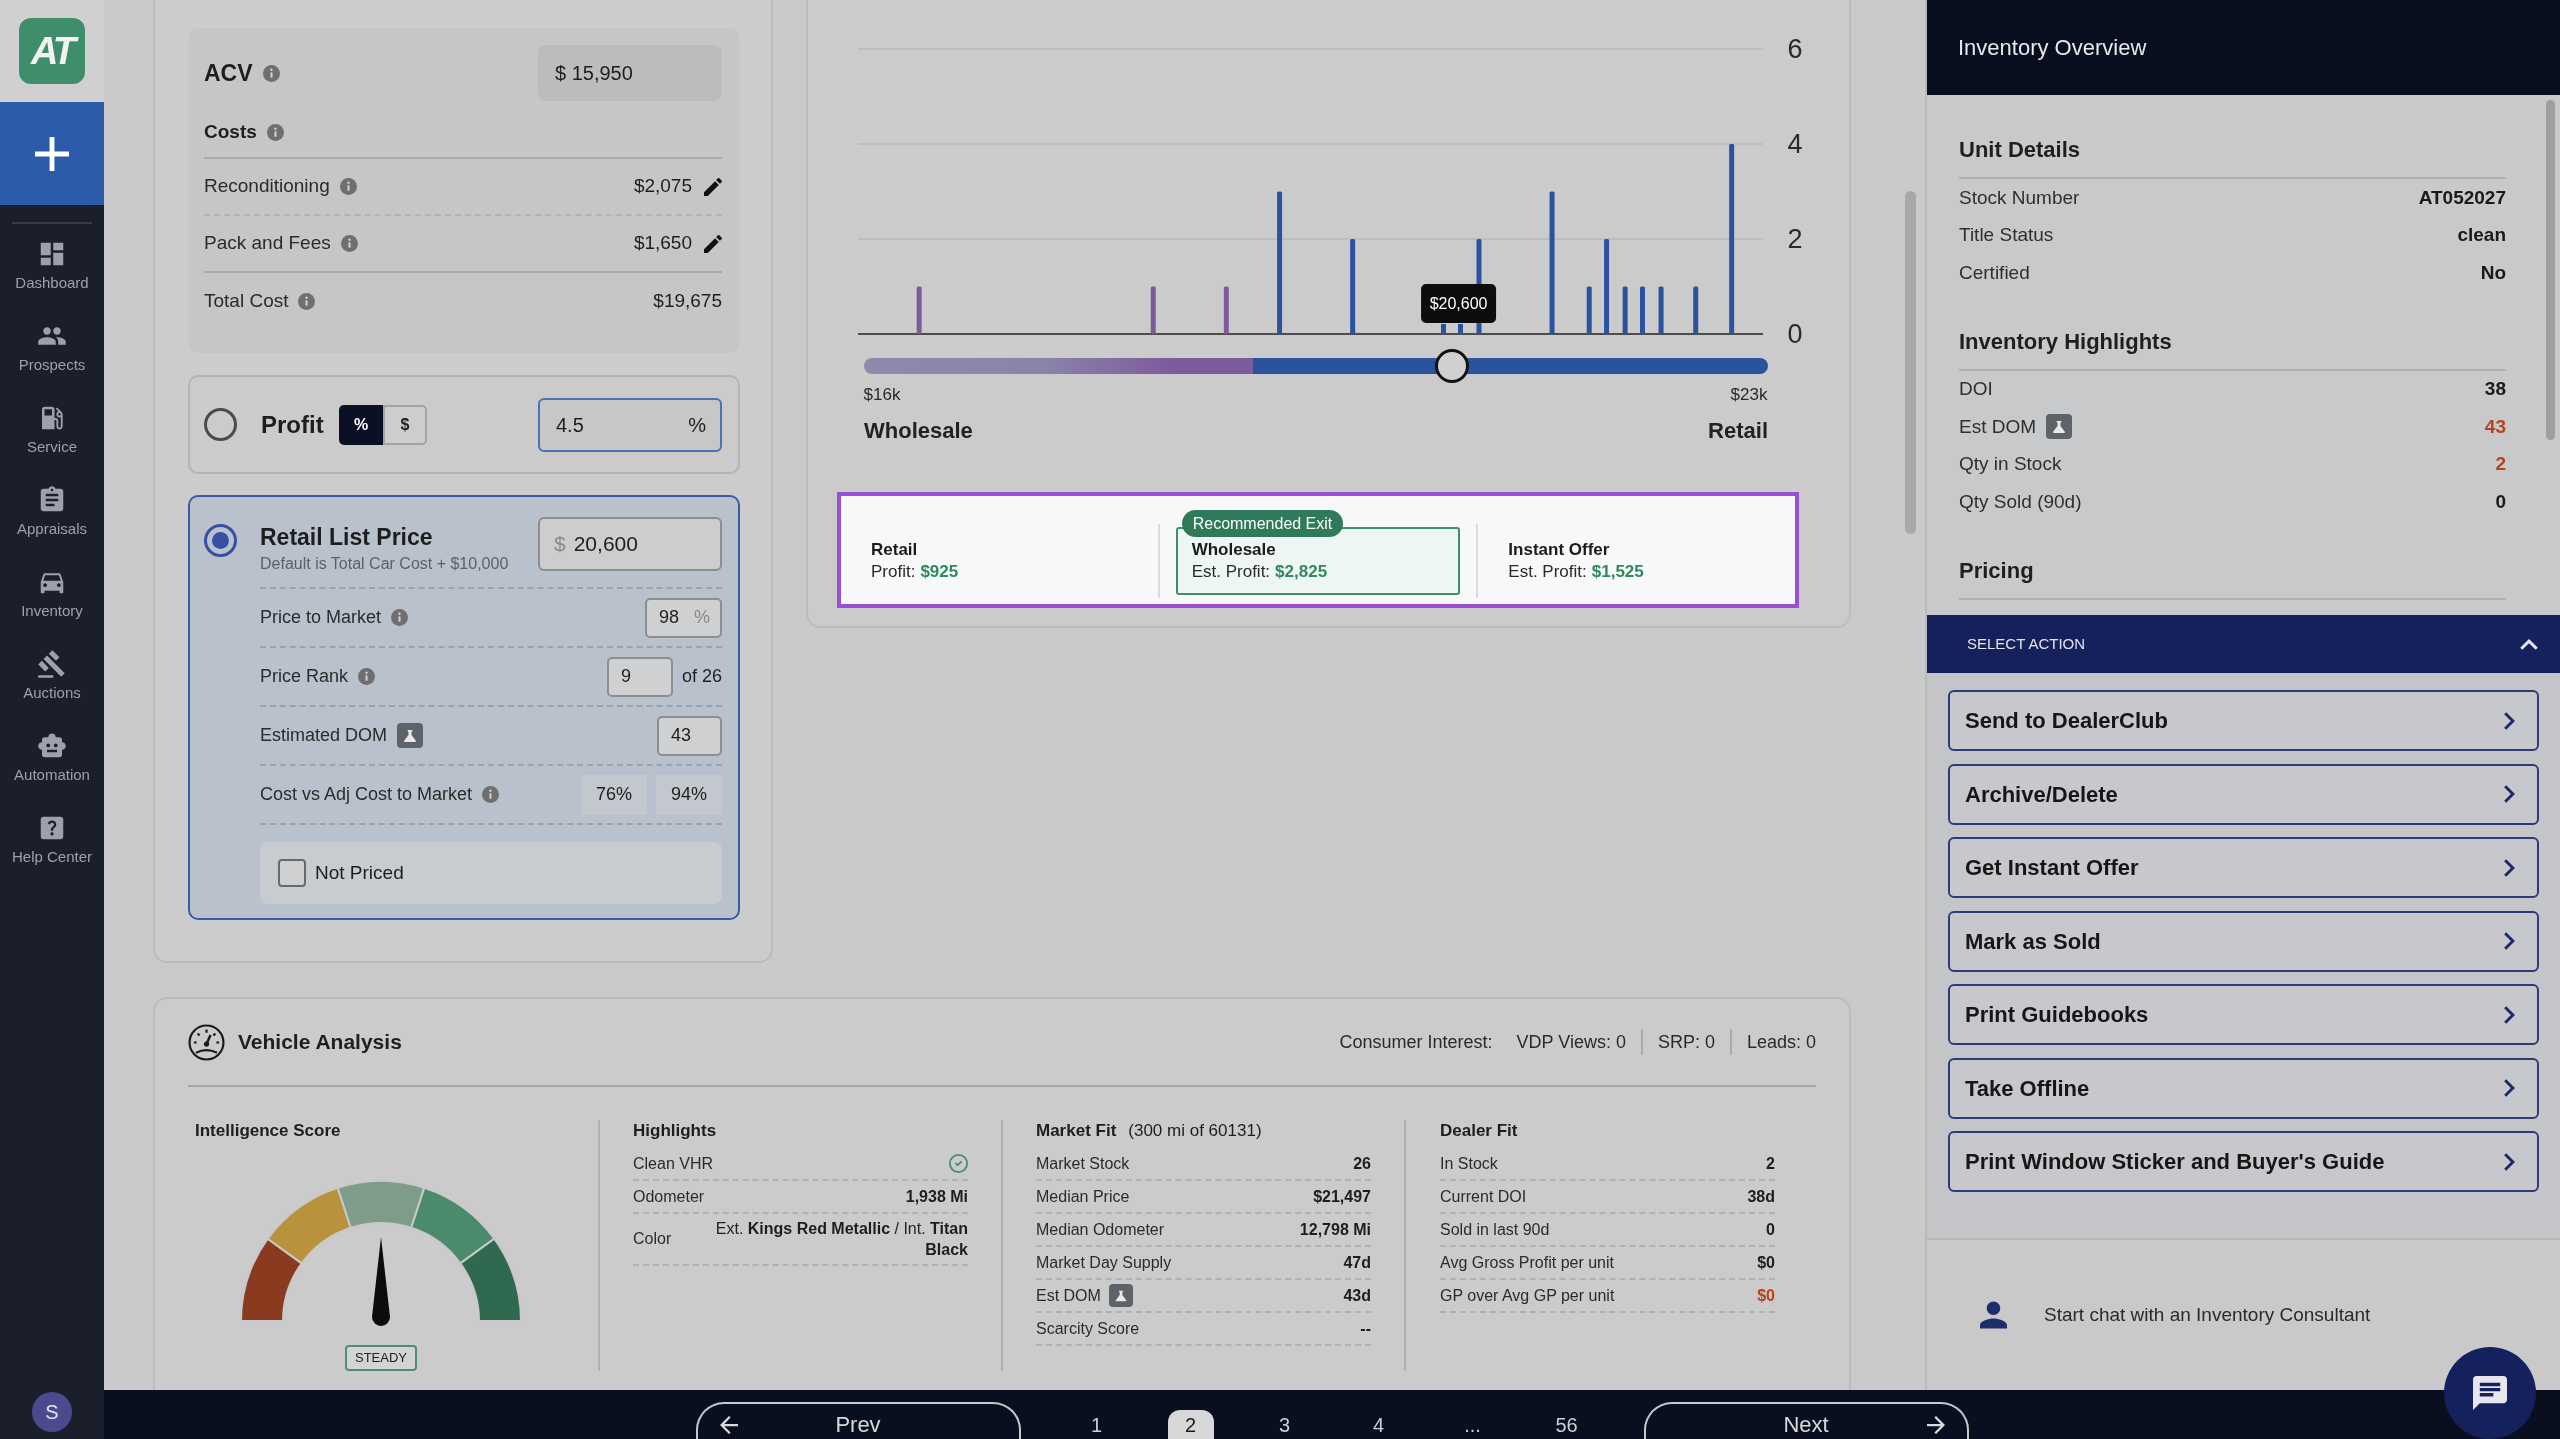  I want to click on axis-tick-label: 6, so click(1795, 49).